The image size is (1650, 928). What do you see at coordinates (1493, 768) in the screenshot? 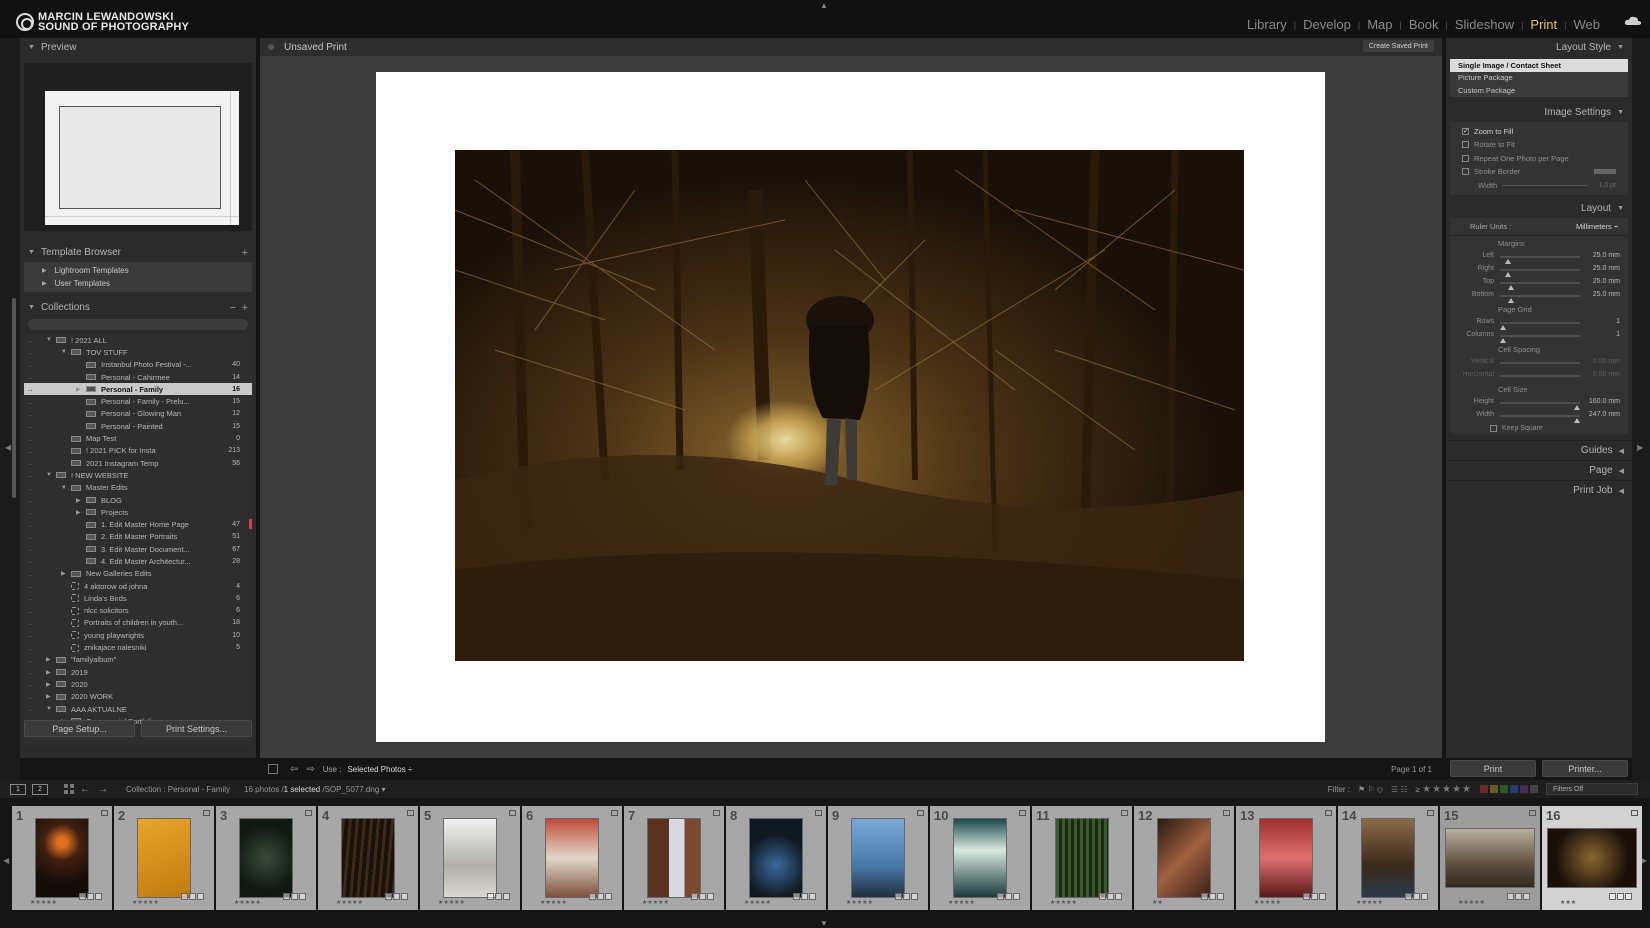
I see `print-button: Print` at bounding box center [1493, 768].